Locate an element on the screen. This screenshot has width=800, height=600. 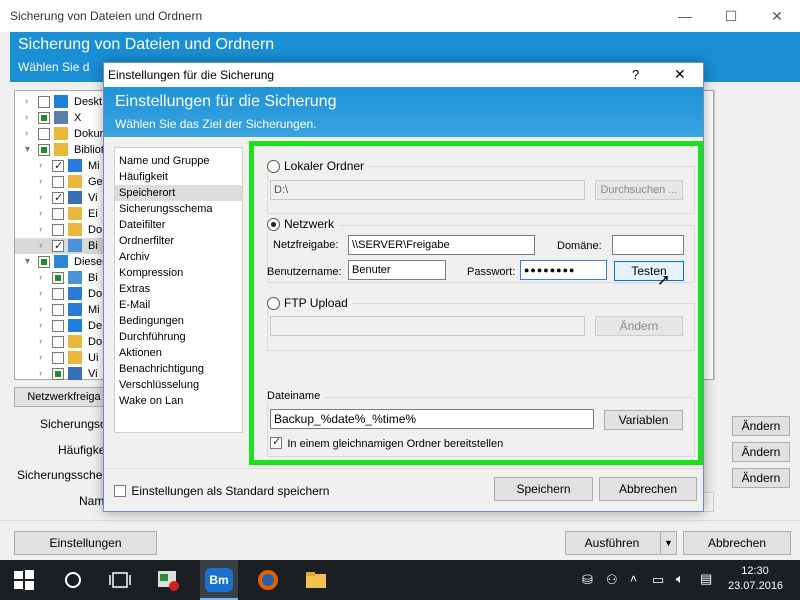
nav-item: Sicherungsschema is located at coordinates (178, 209).